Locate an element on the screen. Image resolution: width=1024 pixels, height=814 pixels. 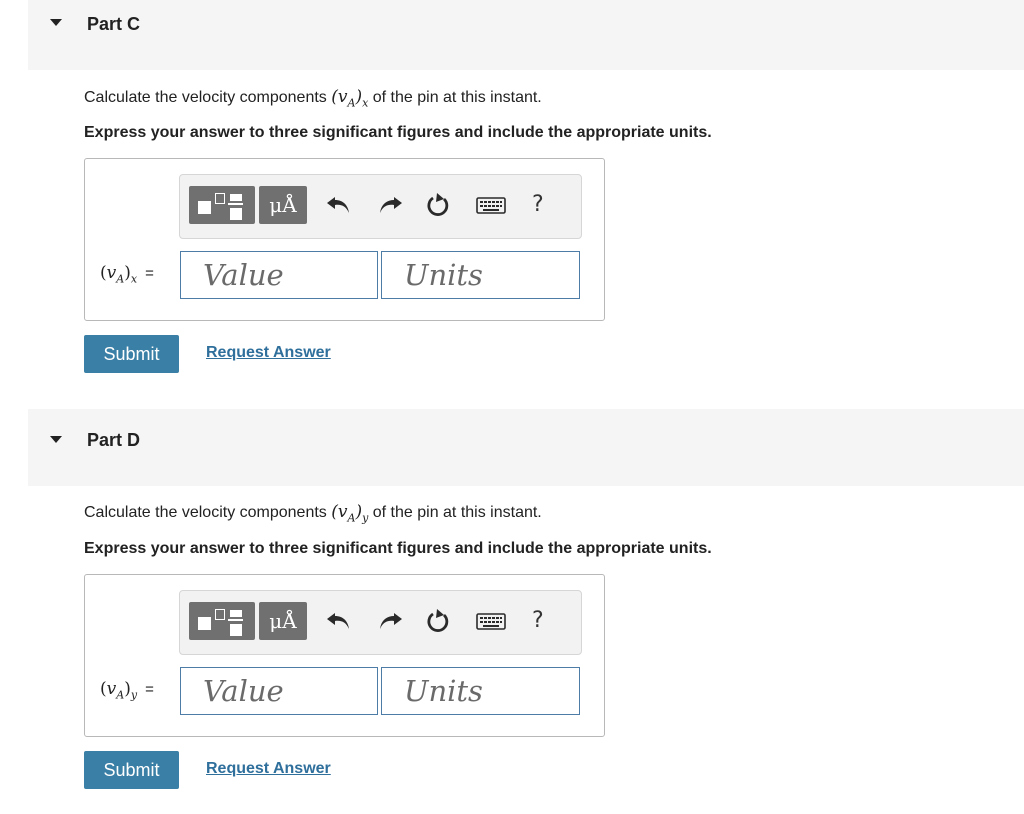
answer-variable-label: (vA)y = is located at coordinates (127, 690).